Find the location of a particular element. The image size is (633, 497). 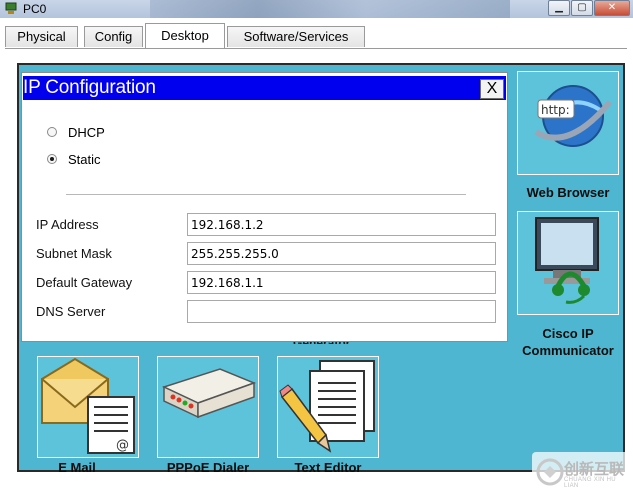

ip-configuration-close-button: X is located at coordinates (492, 89).